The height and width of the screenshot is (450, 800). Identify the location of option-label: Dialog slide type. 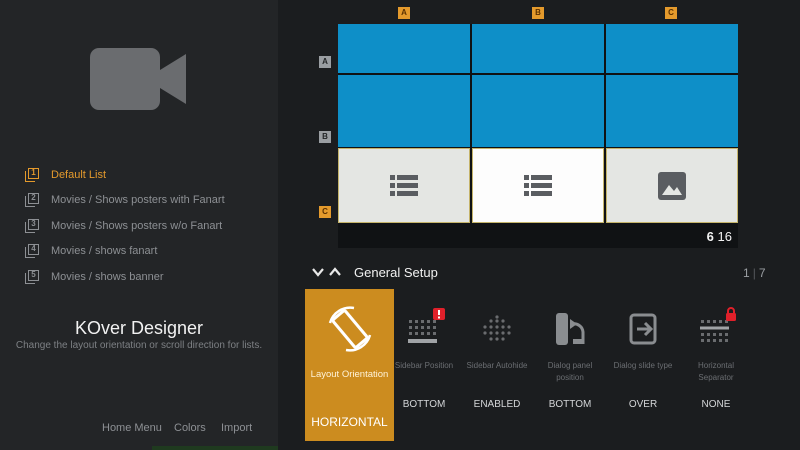
(643, 365).